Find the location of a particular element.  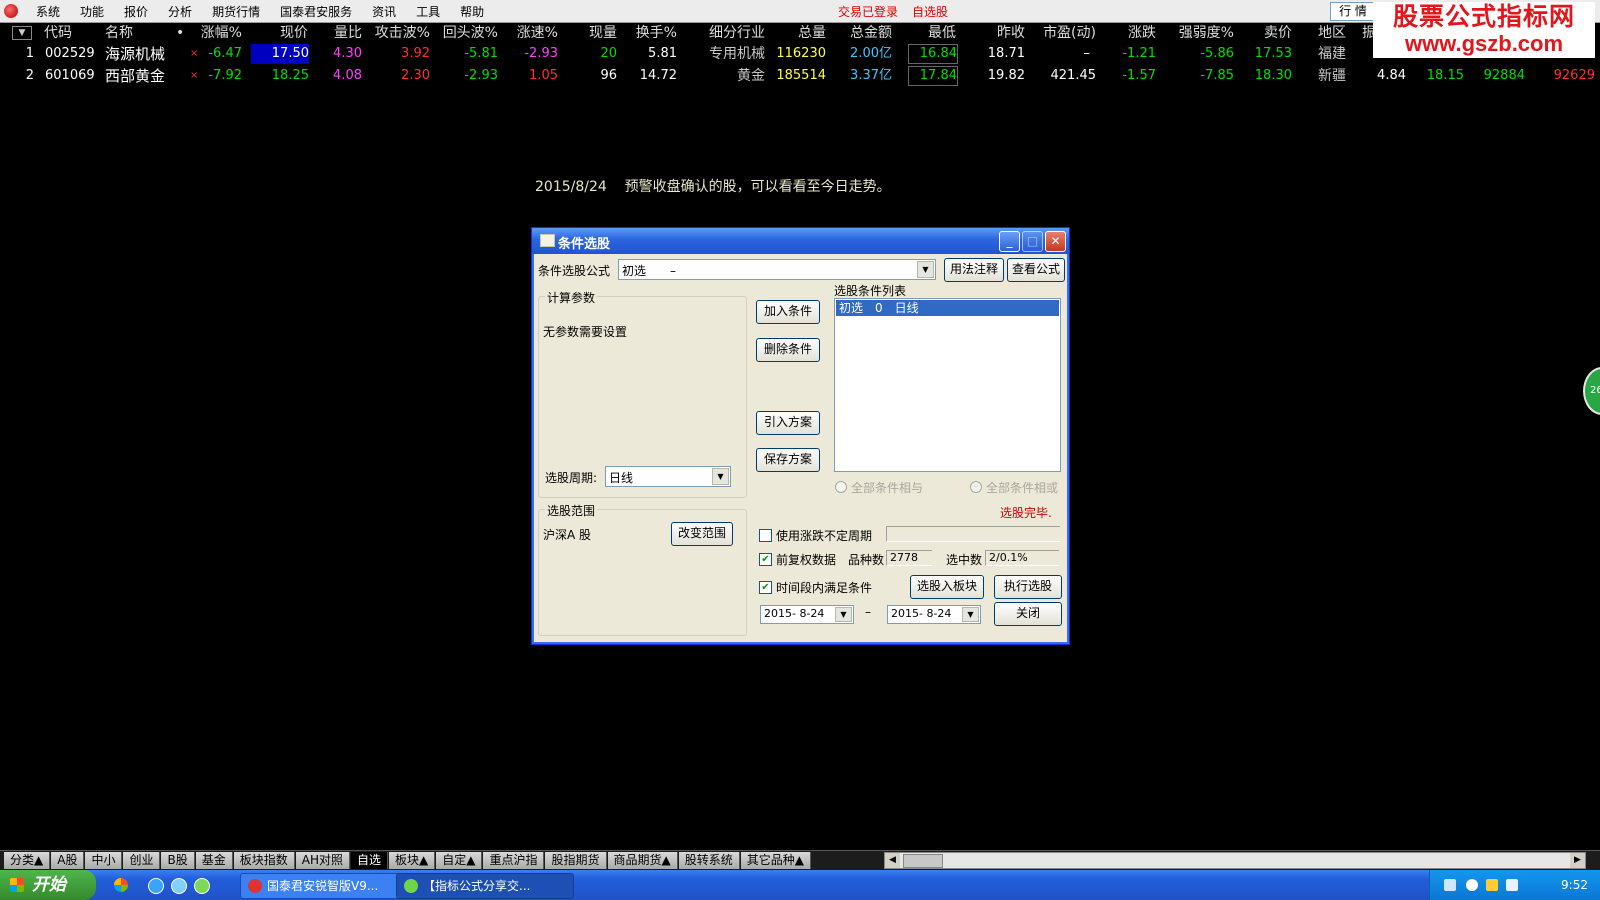

list-item: 初选 0 日线 is located at coordinates (947, 308).